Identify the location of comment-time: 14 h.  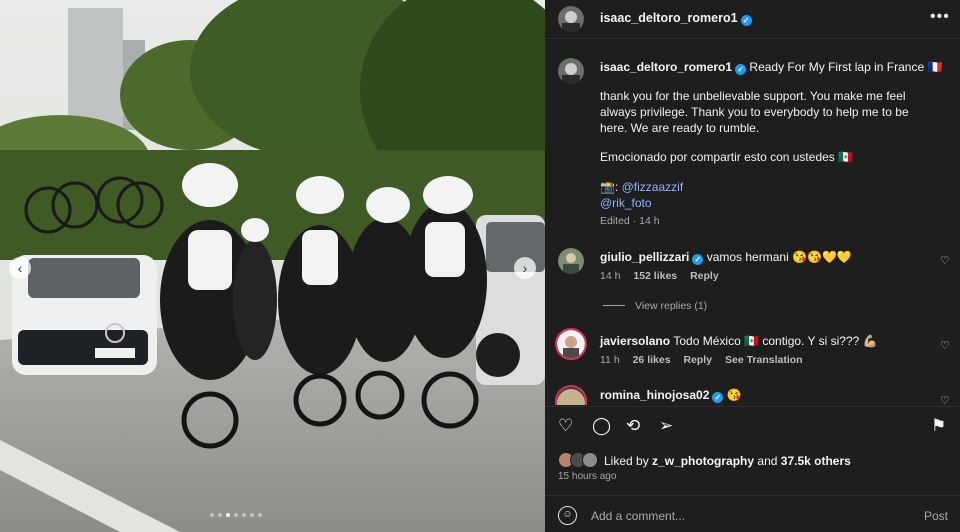
(610, 276).